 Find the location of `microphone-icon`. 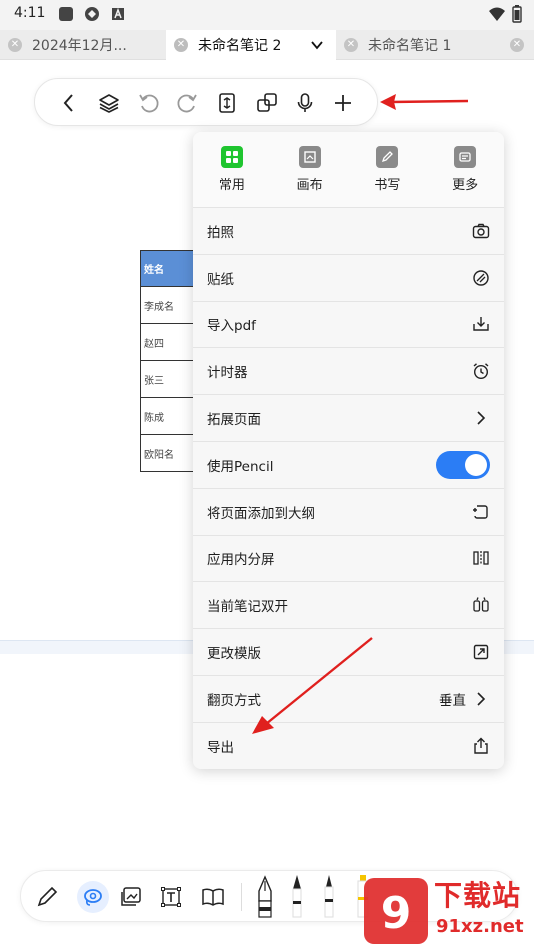

microphone-icon is located at coordinates (305, 102).